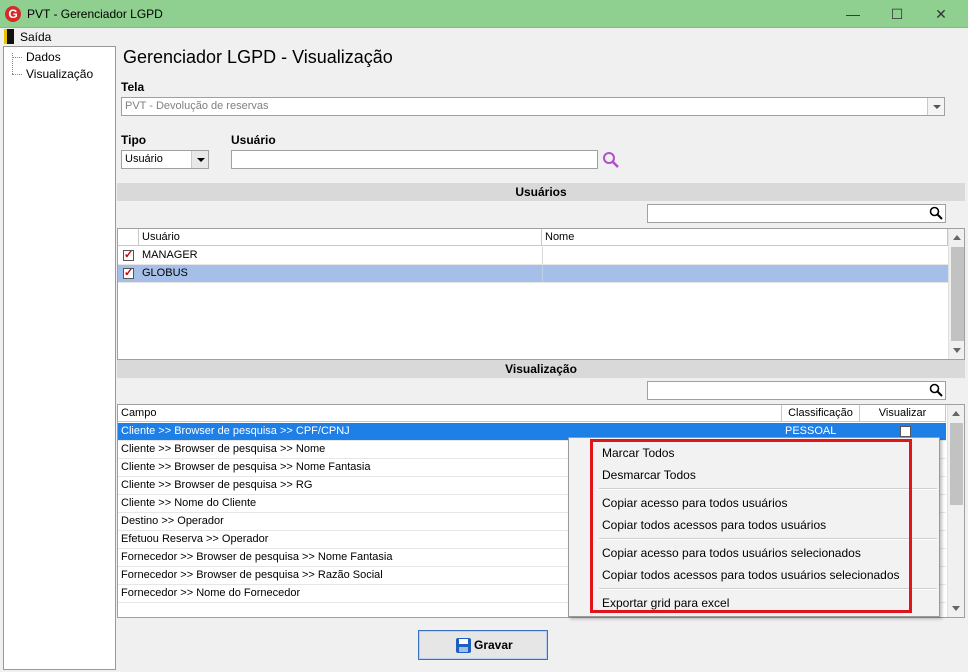 This screenshot has width=968, height=672. Describe the element at coordinates (541, 369) in the screenshot. I see `visualizacao-section-header: Visualização` at that location.